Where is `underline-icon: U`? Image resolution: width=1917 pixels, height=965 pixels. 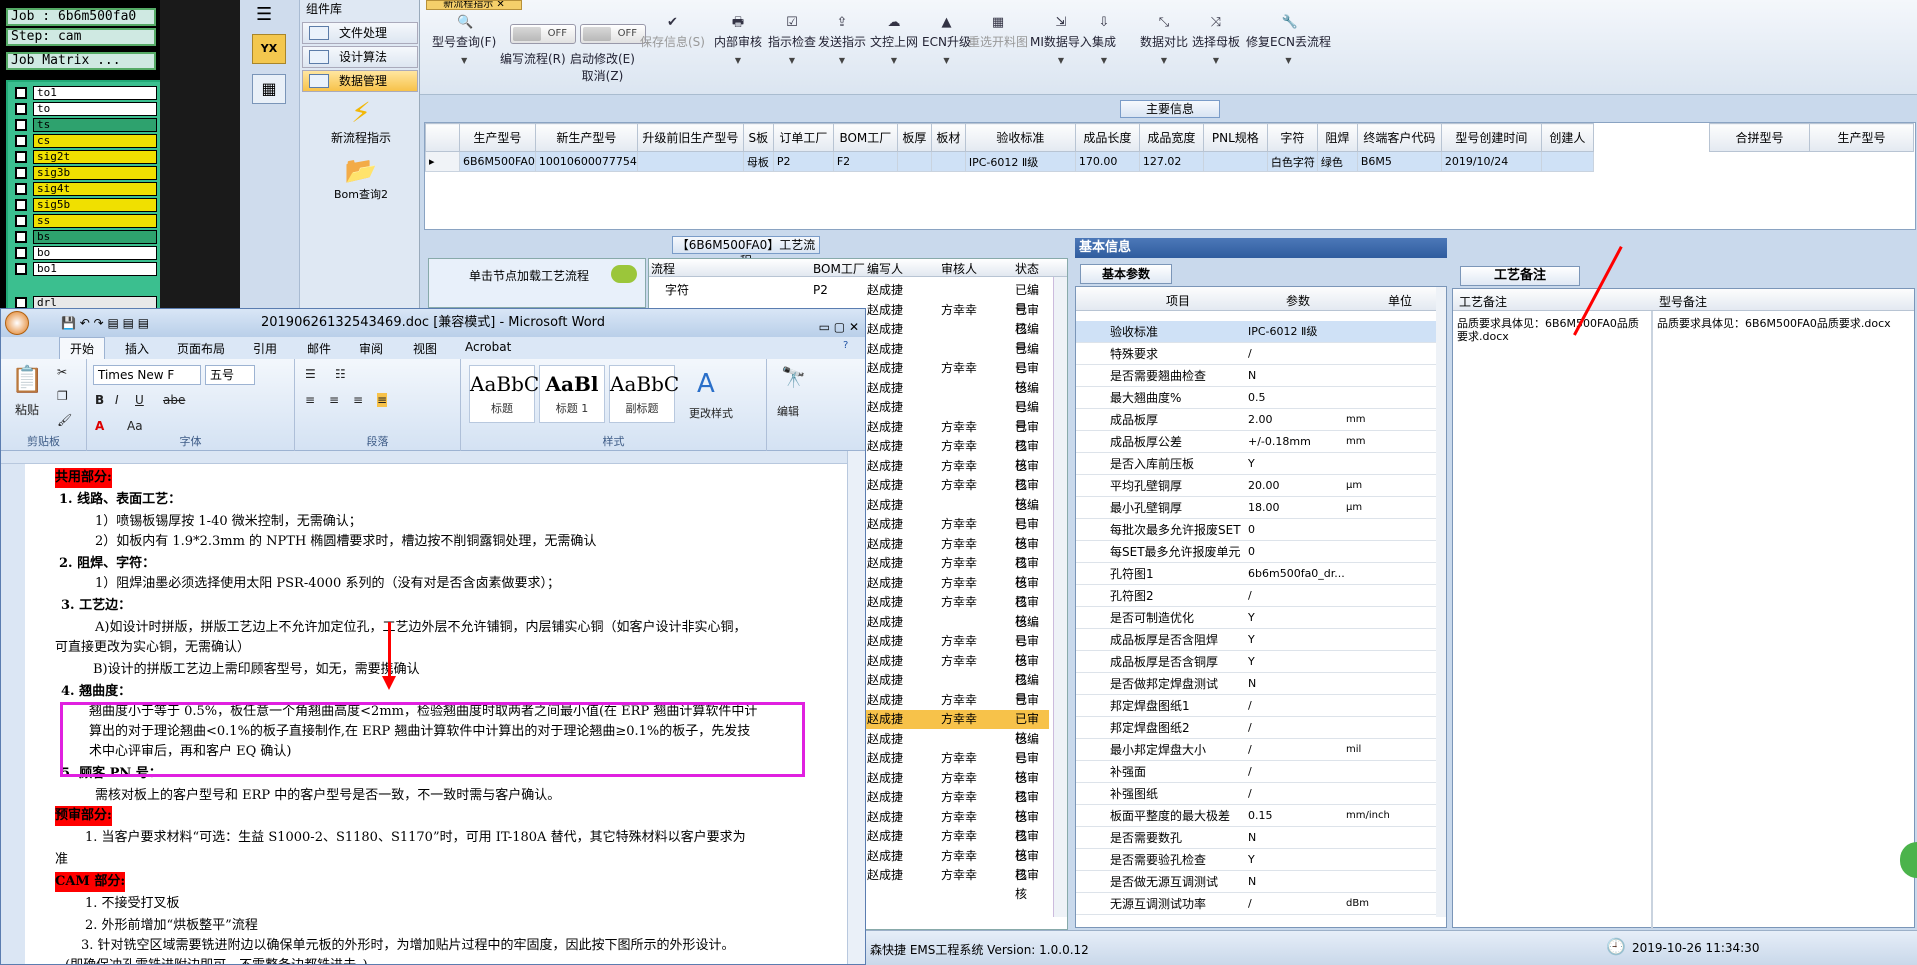
underline-icon: U is located at coordinates (139, 400).